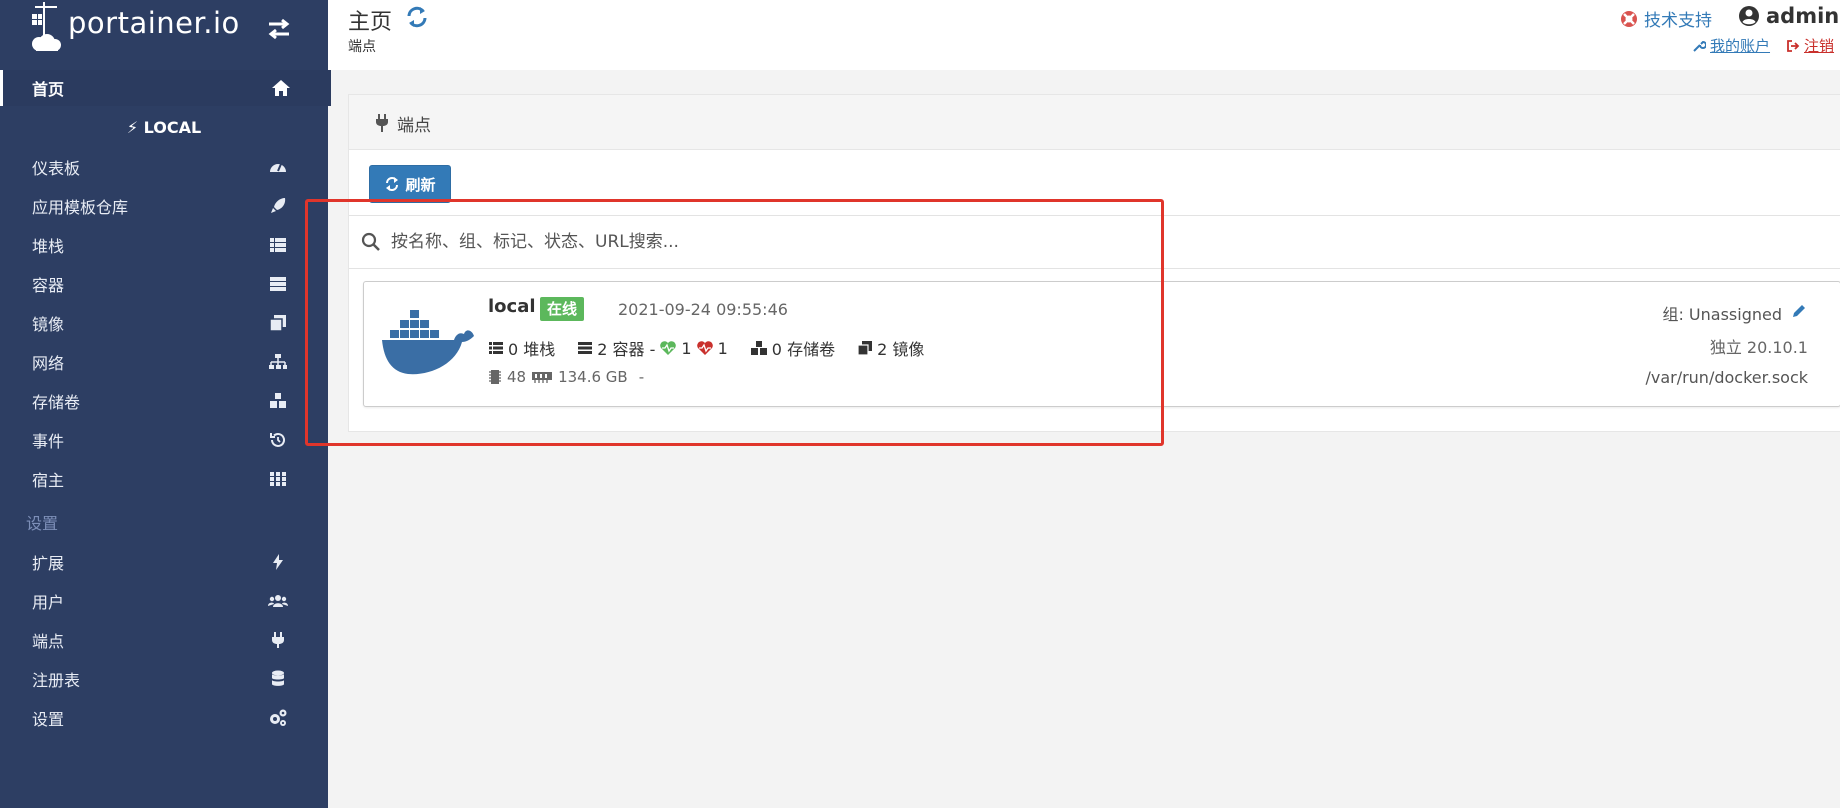 The image size is (1840, 808). I want to click on widget-title: 端点, so click(414, 126).